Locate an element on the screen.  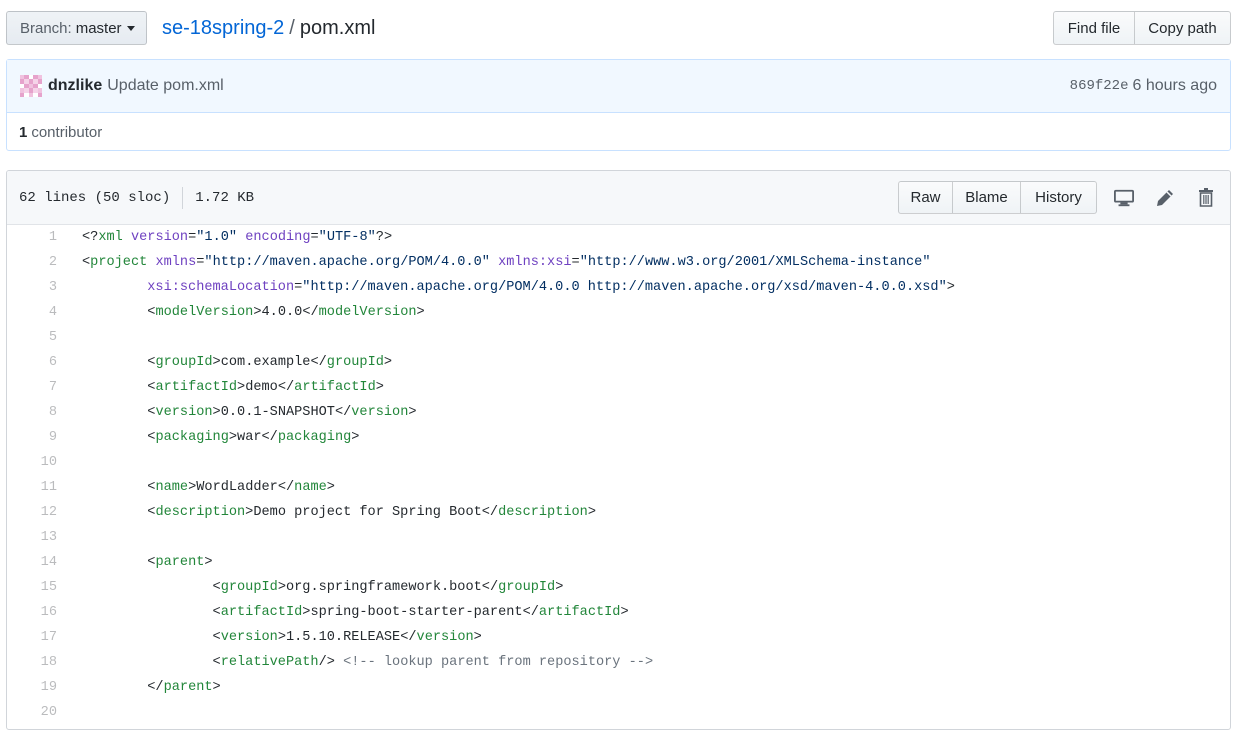
code-line: 9 <packaging>war</packaging> is located at coordinates (618, 437).